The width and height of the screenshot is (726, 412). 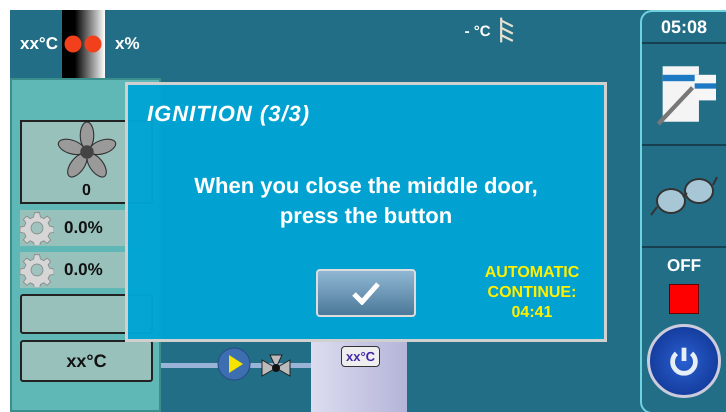 What do you see at coordinates (86, 361) in the screenshot?
I see `boiler-temperature: xx°C` at bounding box center [86, 361].